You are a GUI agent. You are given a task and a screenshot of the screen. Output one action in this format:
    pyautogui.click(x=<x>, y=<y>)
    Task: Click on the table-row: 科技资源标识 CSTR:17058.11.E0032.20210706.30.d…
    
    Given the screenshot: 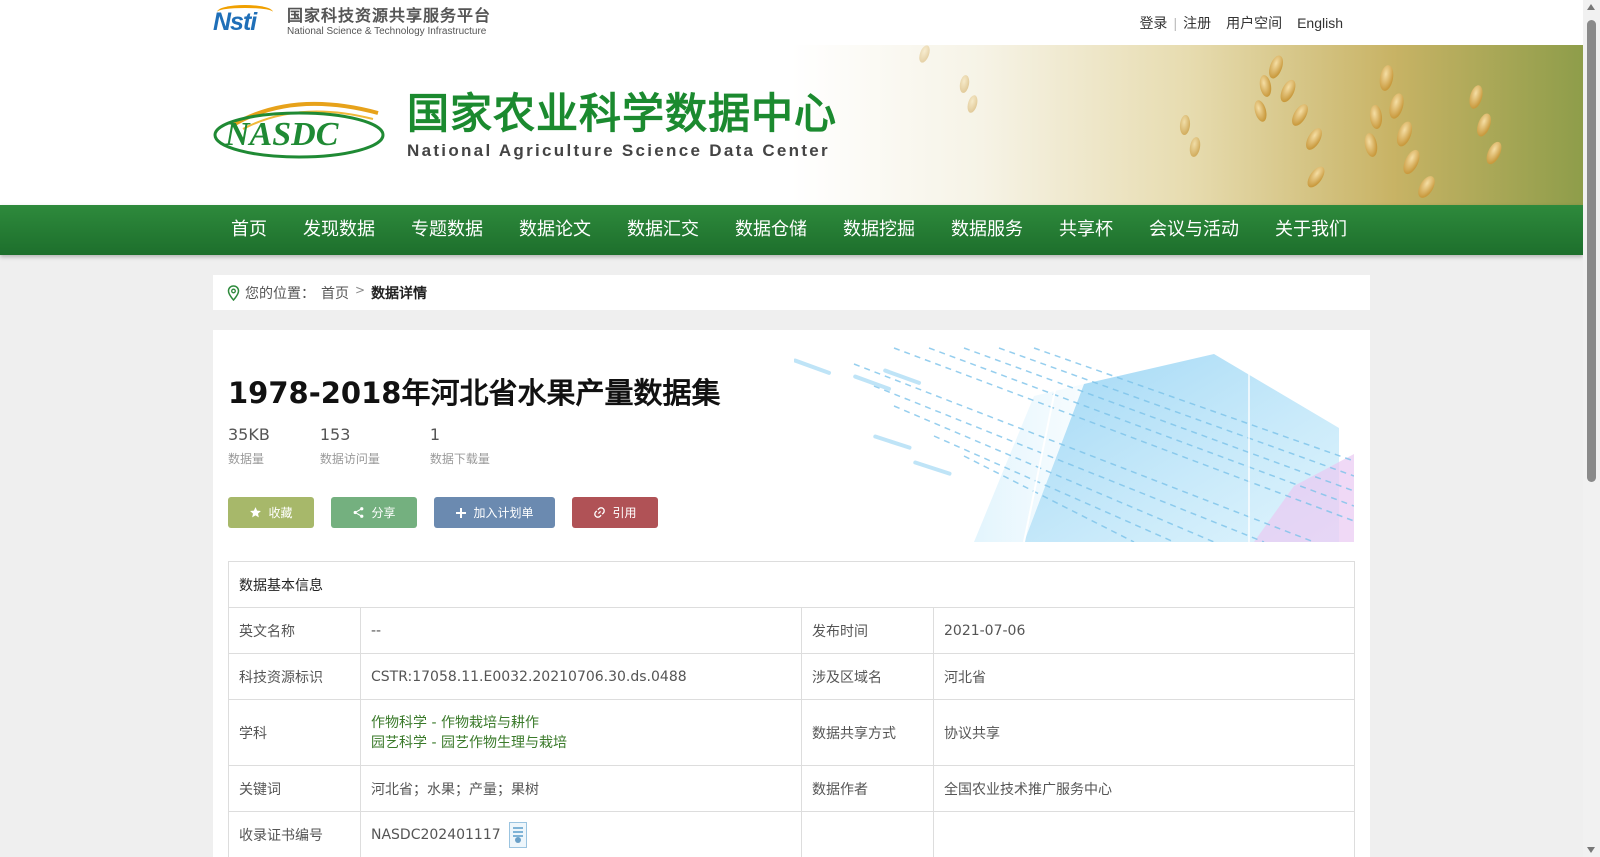 What is the action you would take?
    pyautogui.click(x=791, y=676)
    